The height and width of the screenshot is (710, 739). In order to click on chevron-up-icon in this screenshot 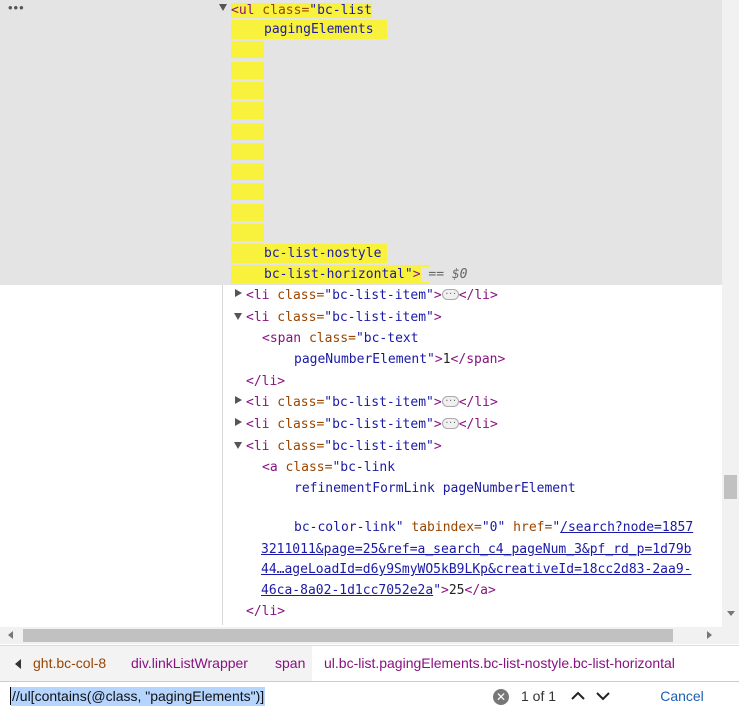, I will do `click(578, 695)`.